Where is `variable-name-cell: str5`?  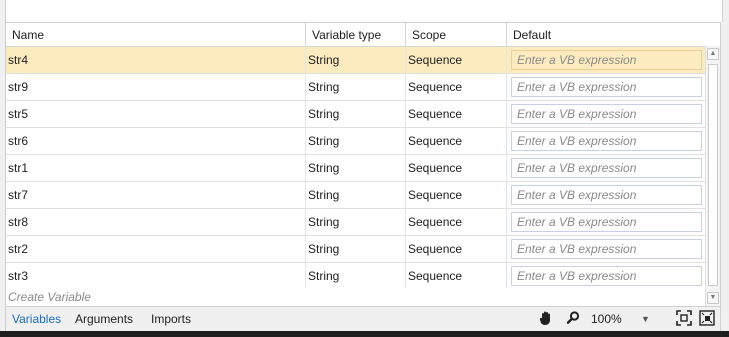
variable-name-cell: str5 is located at coordinates (156, 114).